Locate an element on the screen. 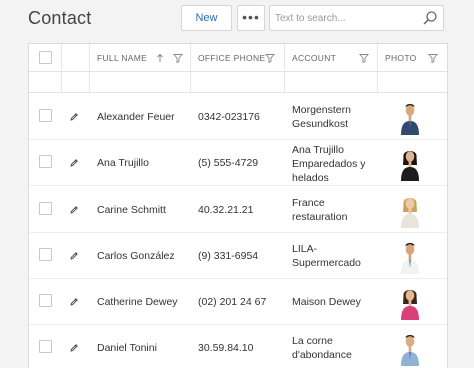 This screenshot has width=474, height=368. account-line: Gesundkost is located at coordinates (320, 124).